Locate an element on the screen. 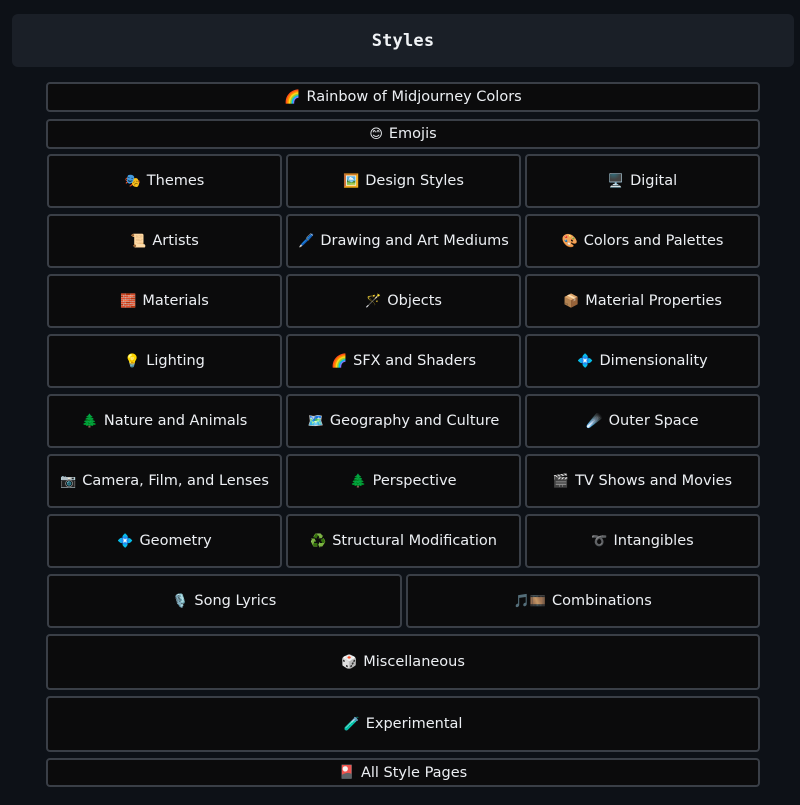  button-label: Material Properties is located at coordinates (653, 301).